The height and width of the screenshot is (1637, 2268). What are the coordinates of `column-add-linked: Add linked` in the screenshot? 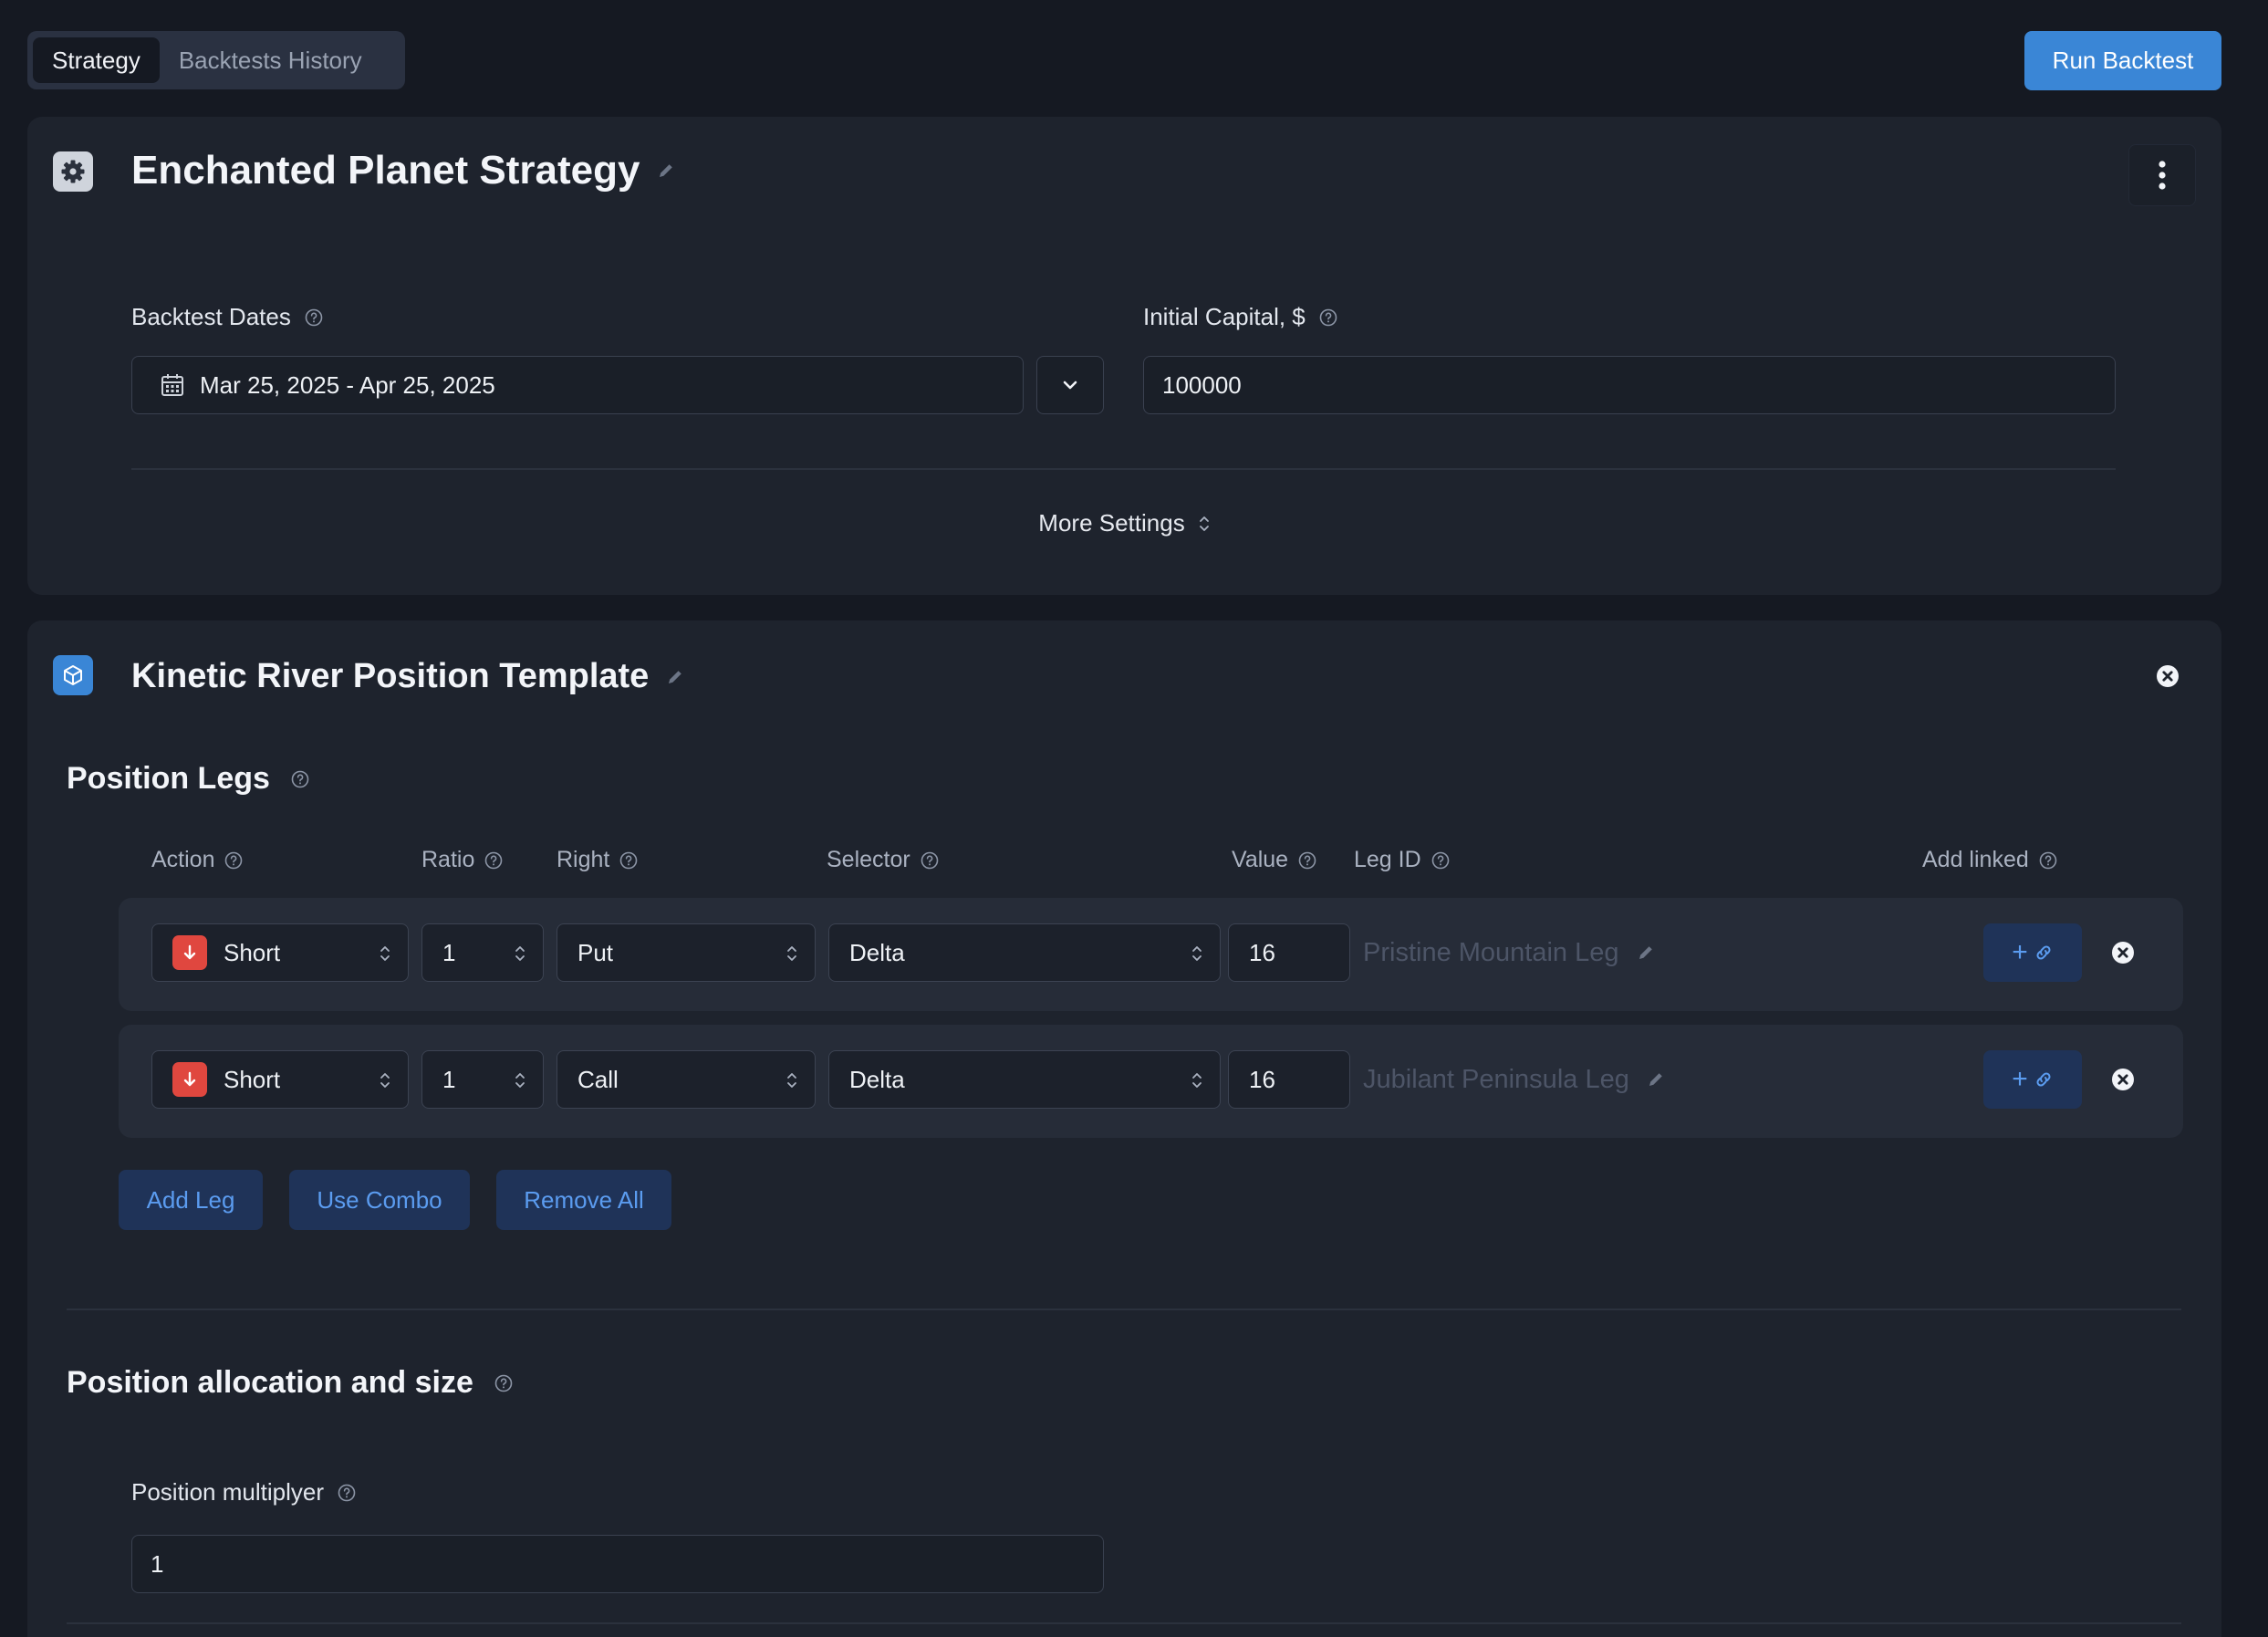 It's located at (1990, 860).